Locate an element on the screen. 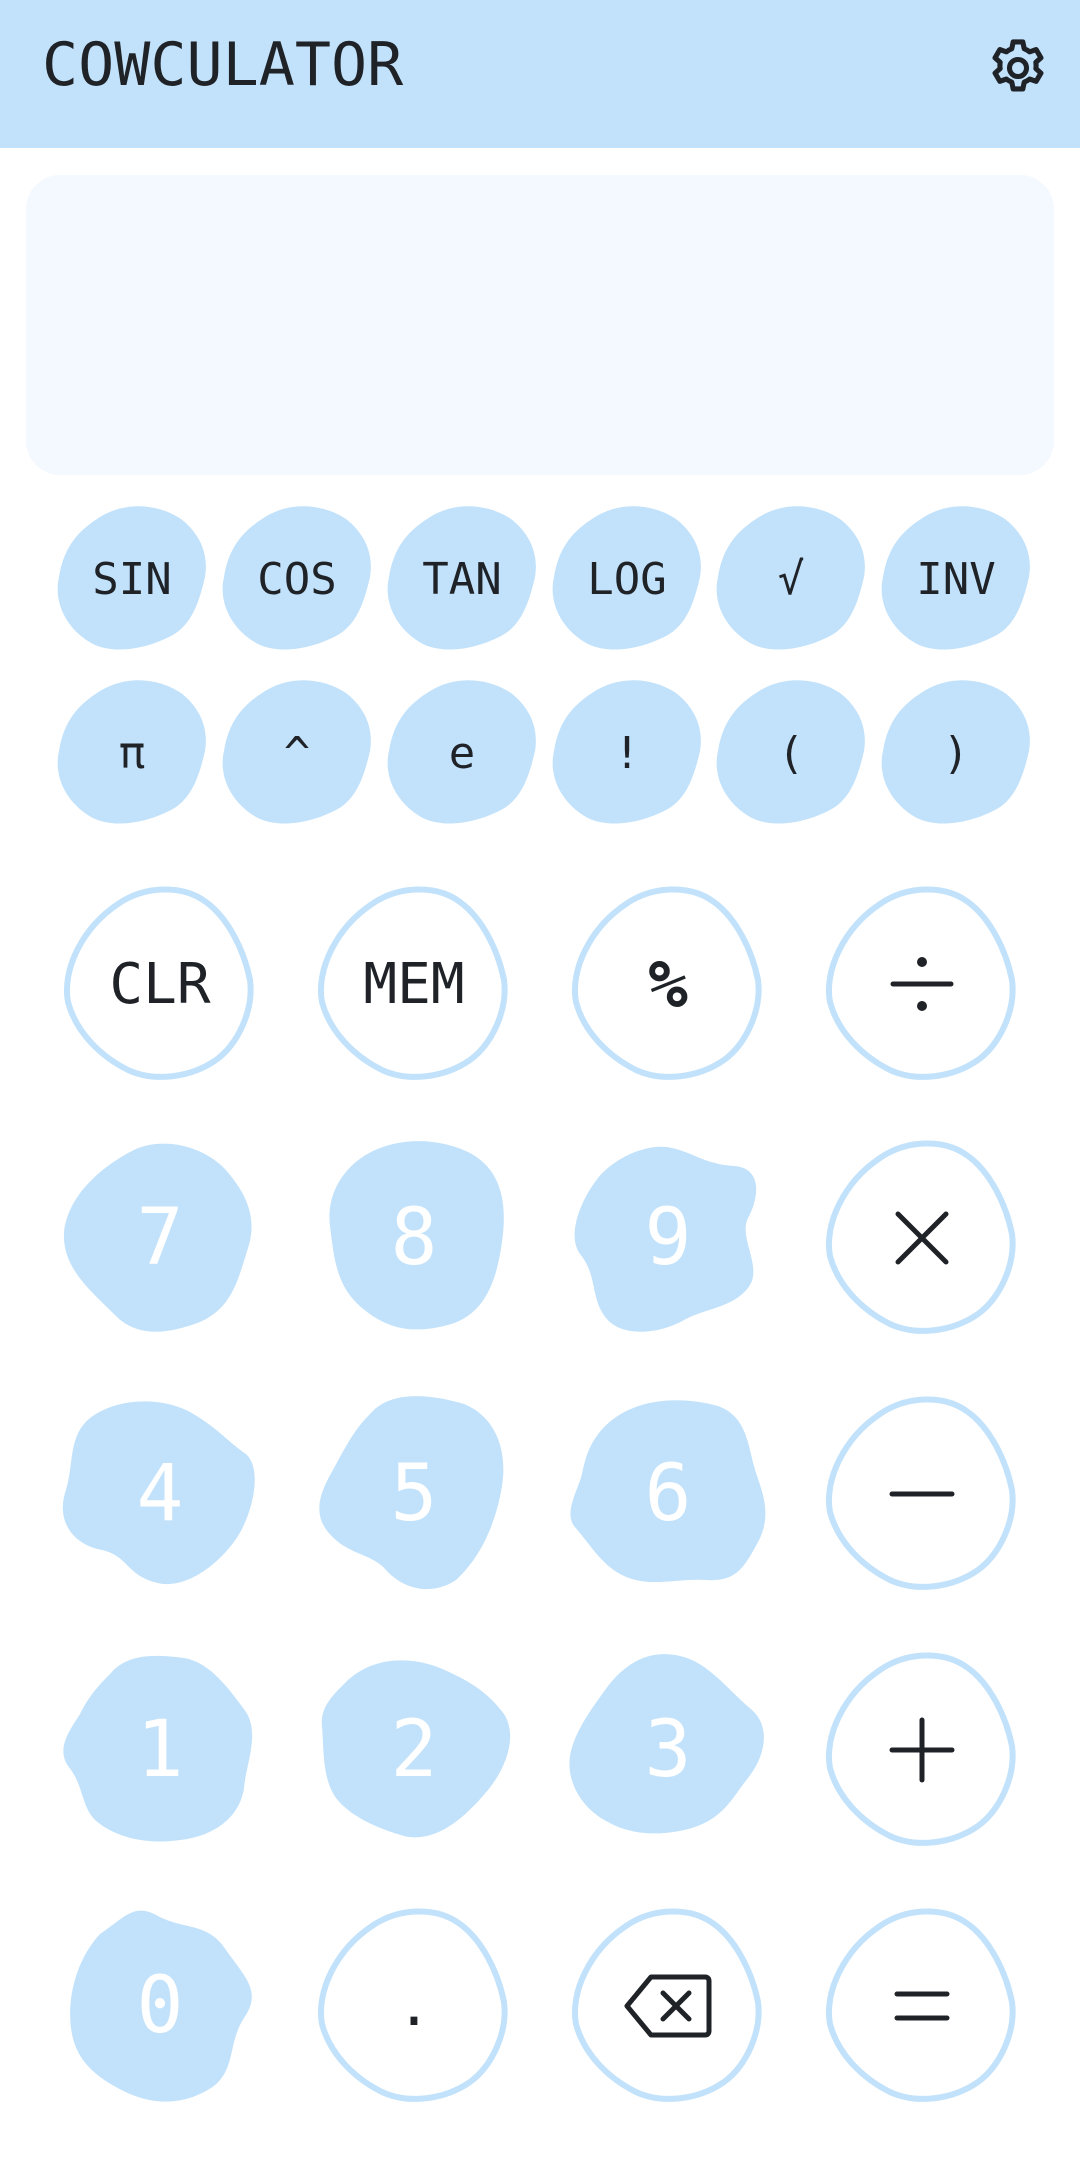 The image size is (1080, 2184). digit-3-button: 3 is located at coordinates (668, 1750).